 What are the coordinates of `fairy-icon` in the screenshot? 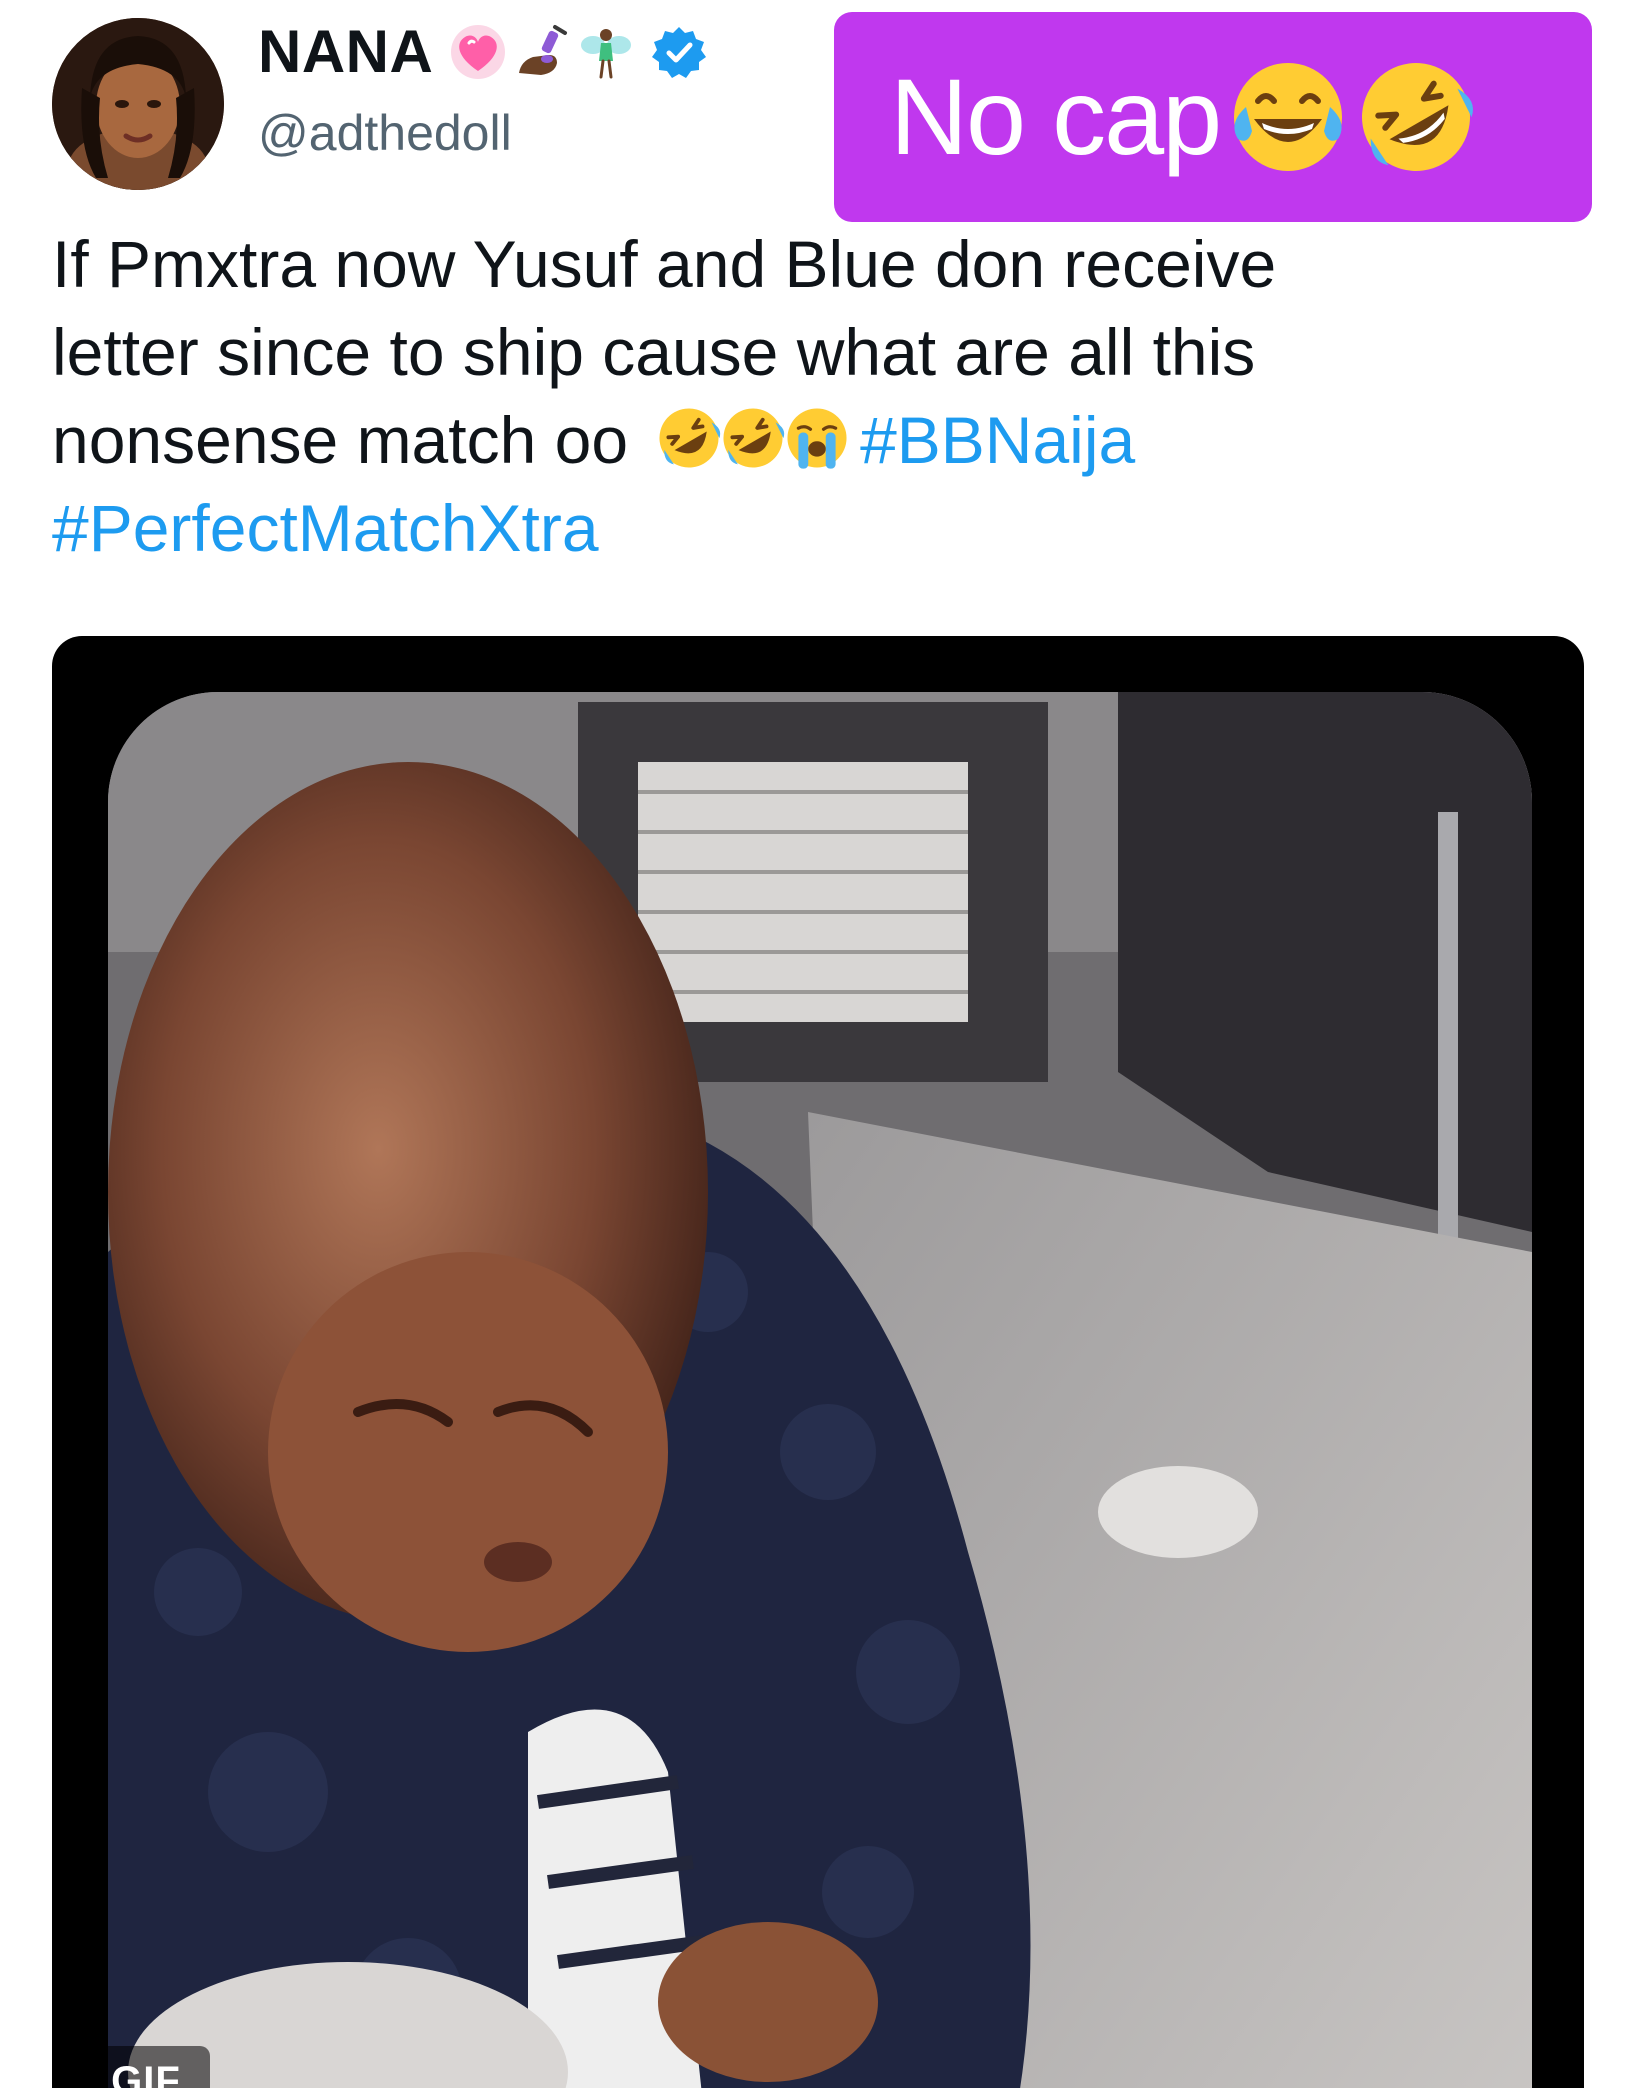 It's located at (606, 54).